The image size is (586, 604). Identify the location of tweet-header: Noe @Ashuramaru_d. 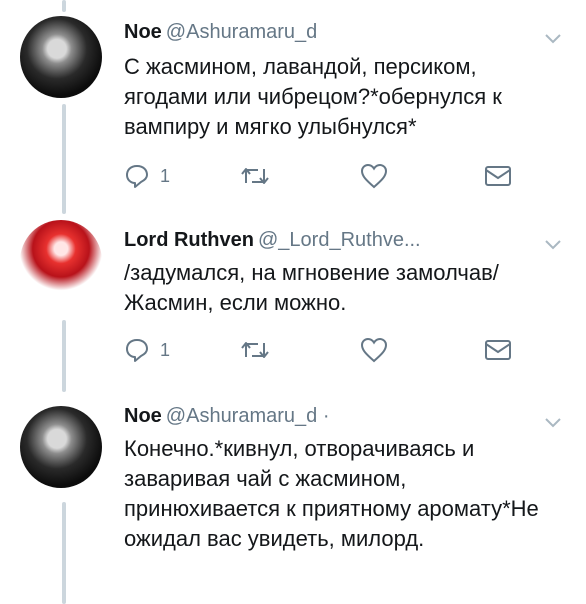
(220, 32).